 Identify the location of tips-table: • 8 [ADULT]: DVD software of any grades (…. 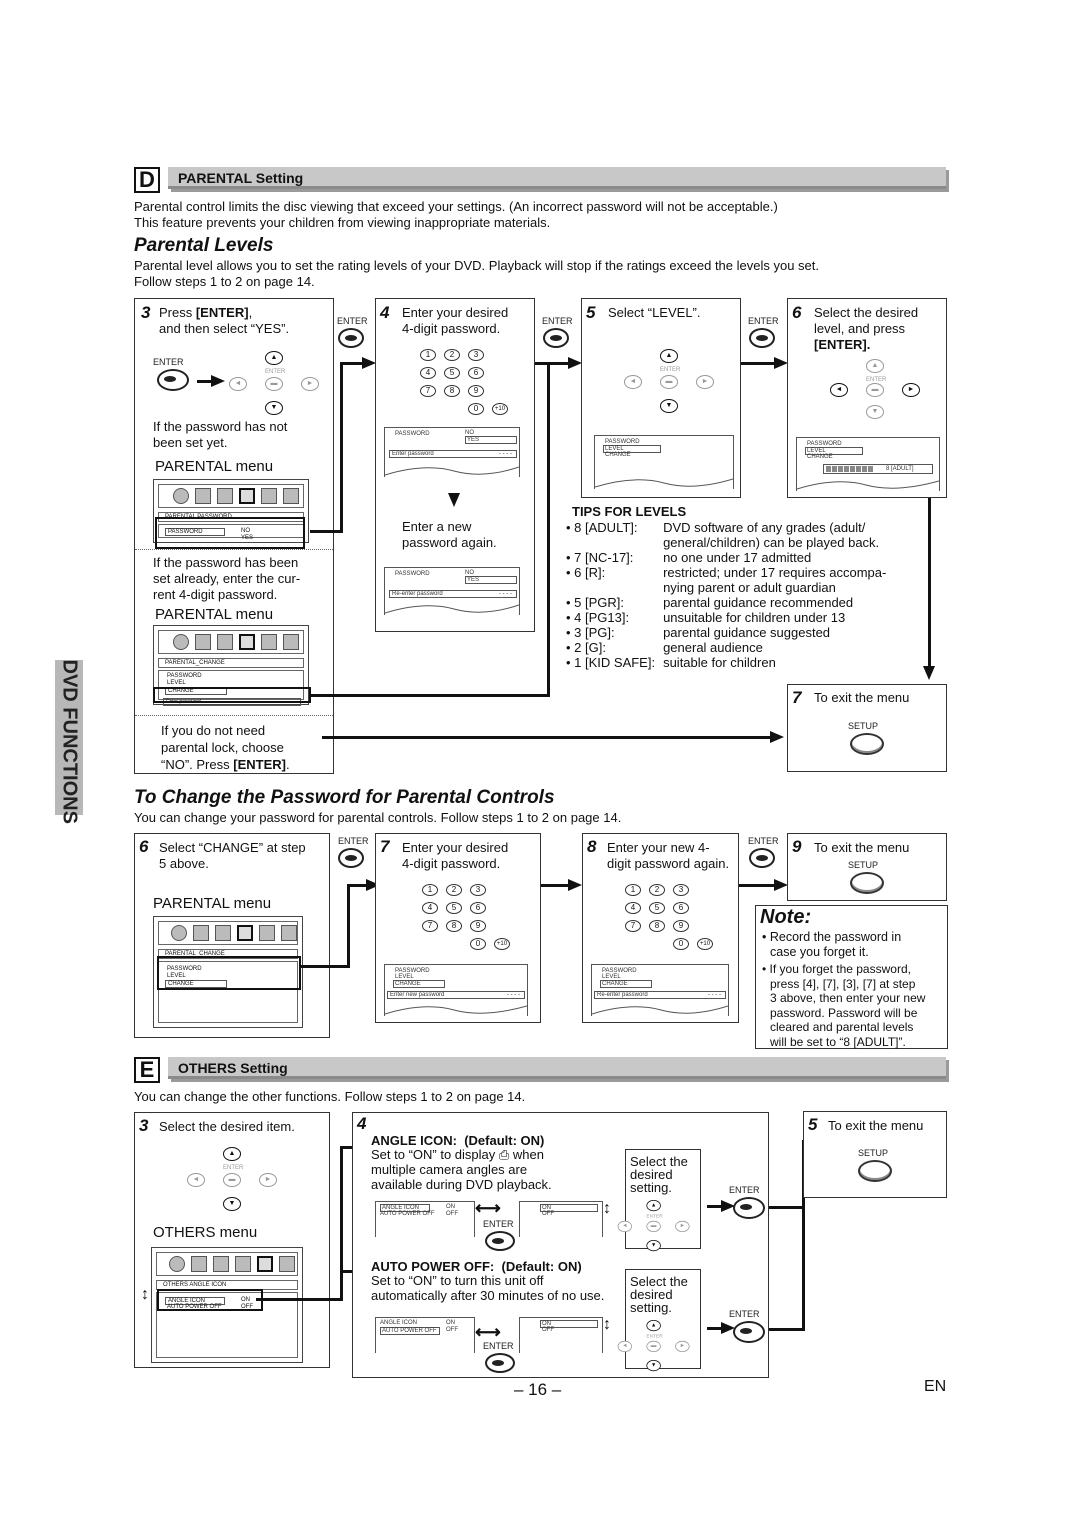
(726, 595).